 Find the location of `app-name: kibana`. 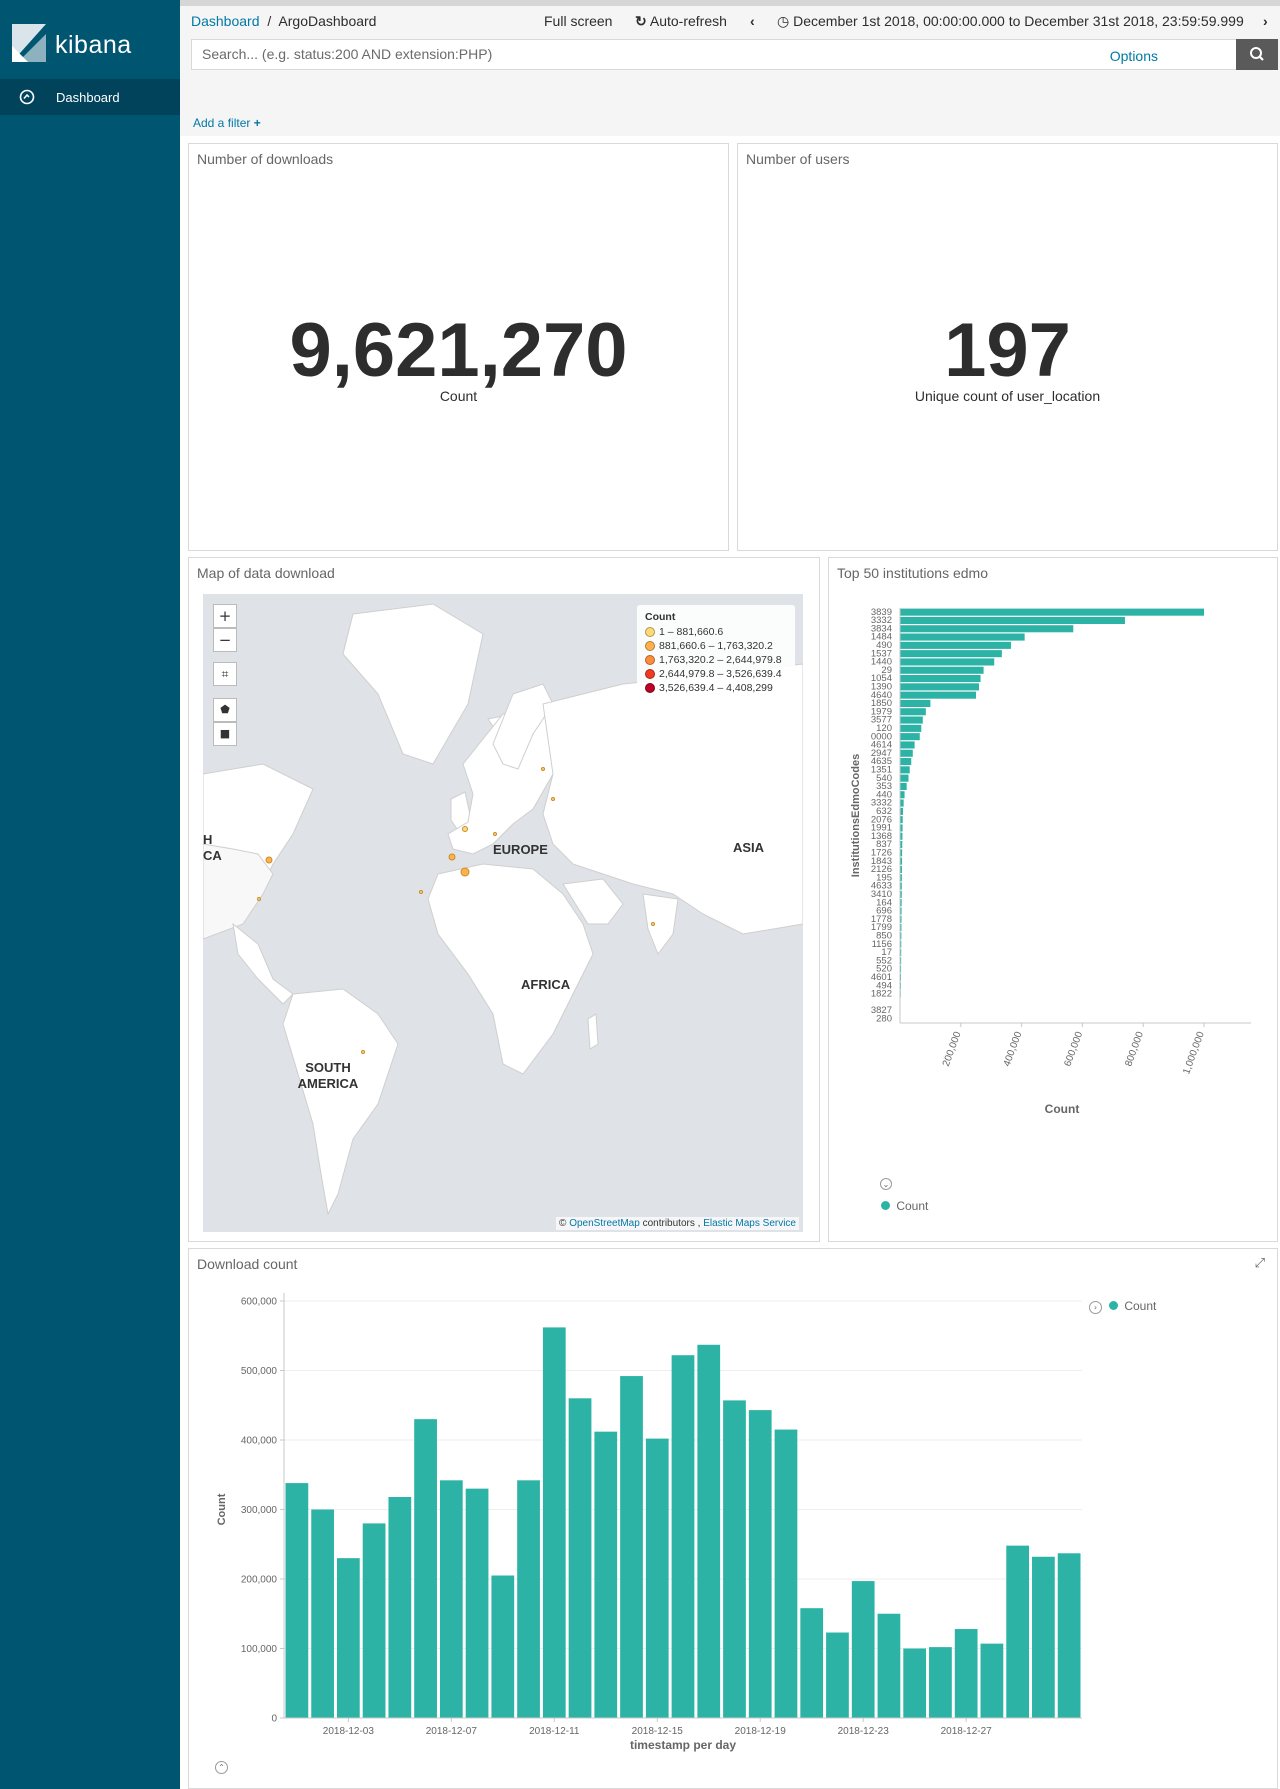

app-name: kibana is located at coordinates (93, 45).